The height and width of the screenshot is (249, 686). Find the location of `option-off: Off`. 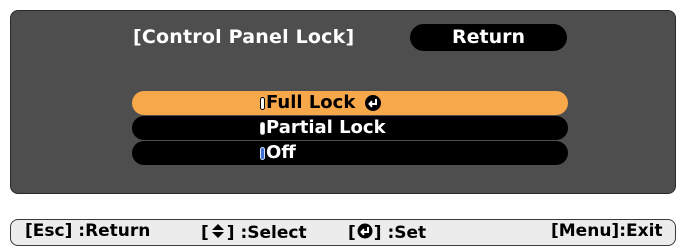

option-off: Off is located at coordinates (350, 153).